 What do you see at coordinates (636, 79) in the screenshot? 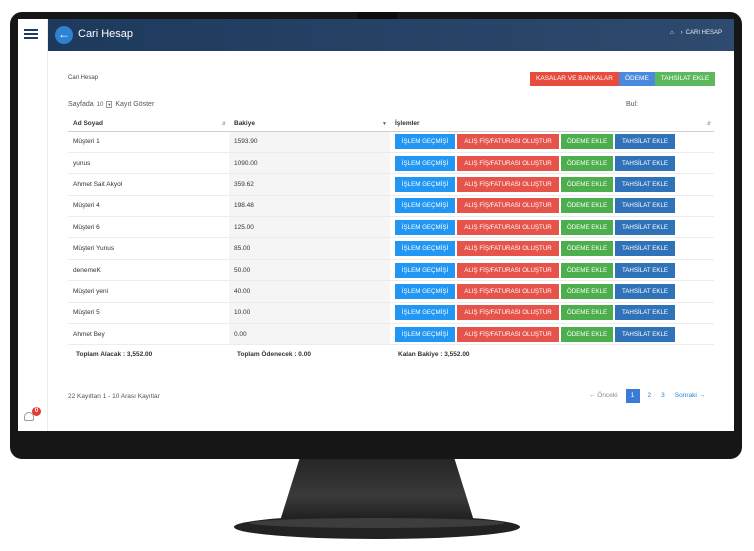
I see `odeme-button: ÖDEME` at bounding box center [636, 79].